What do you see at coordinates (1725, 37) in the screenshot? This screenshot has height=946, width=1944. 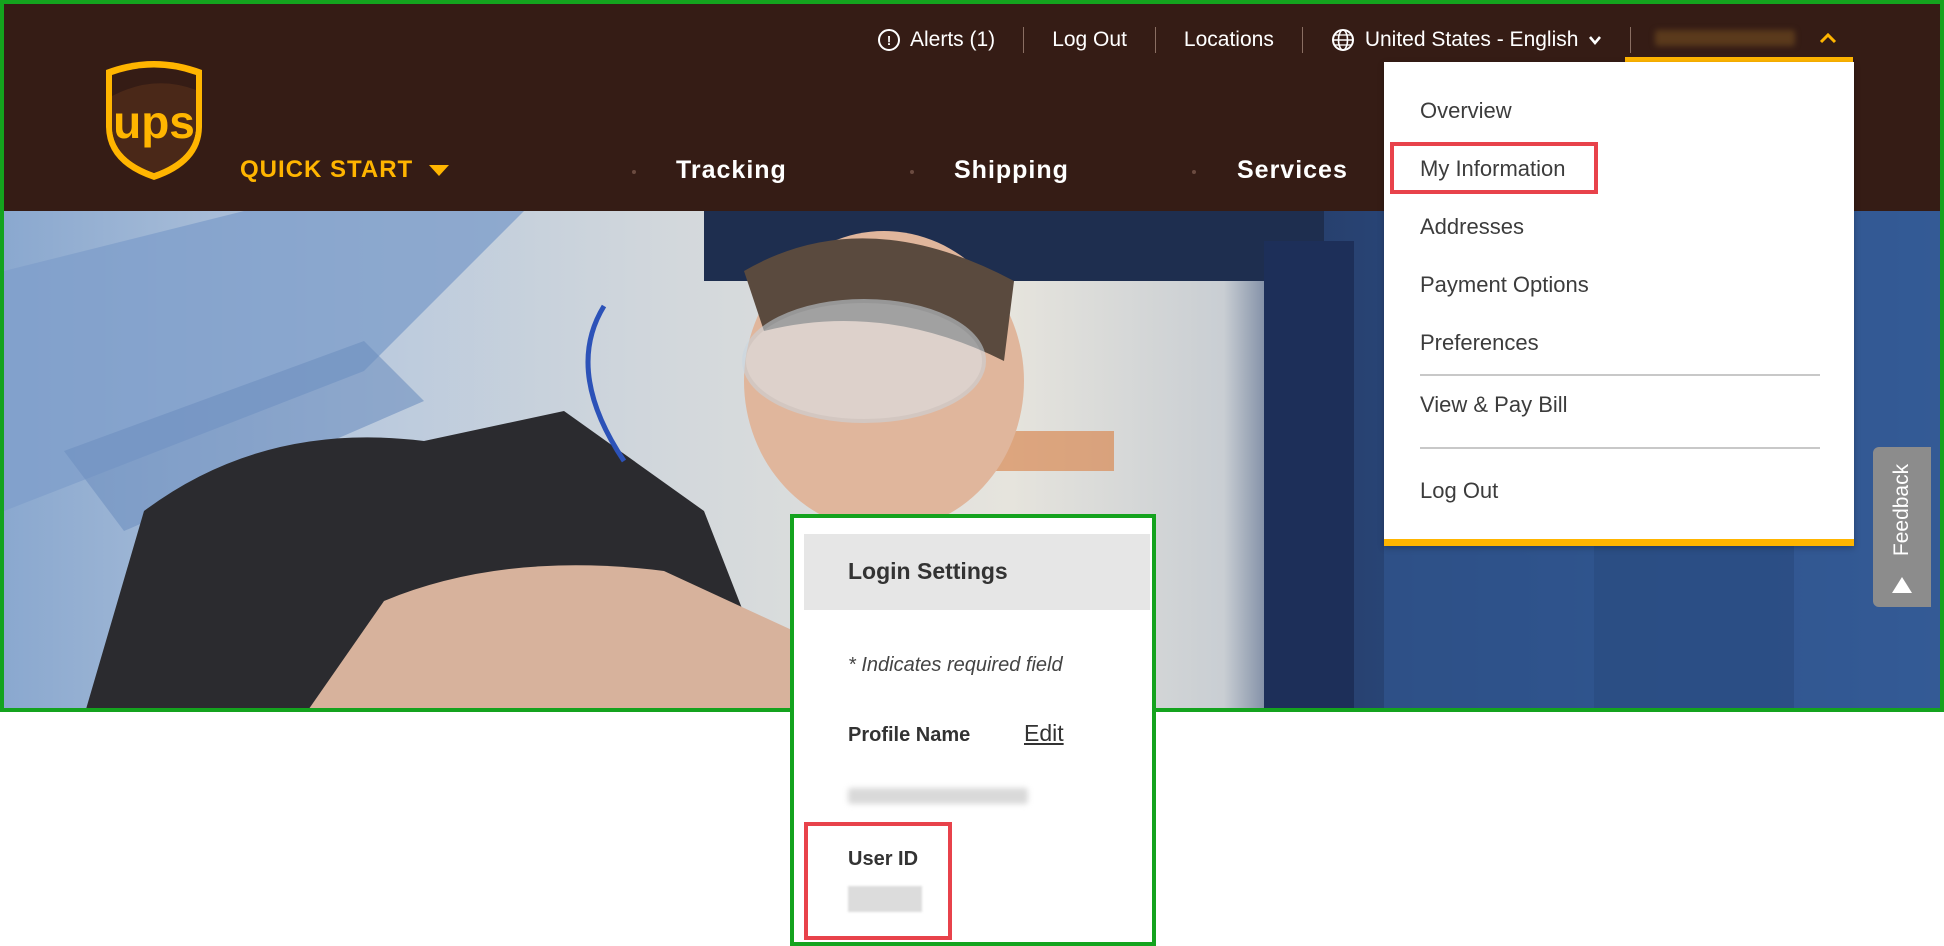 I see `redacted-account-name` at bounding box center [1725, 37].